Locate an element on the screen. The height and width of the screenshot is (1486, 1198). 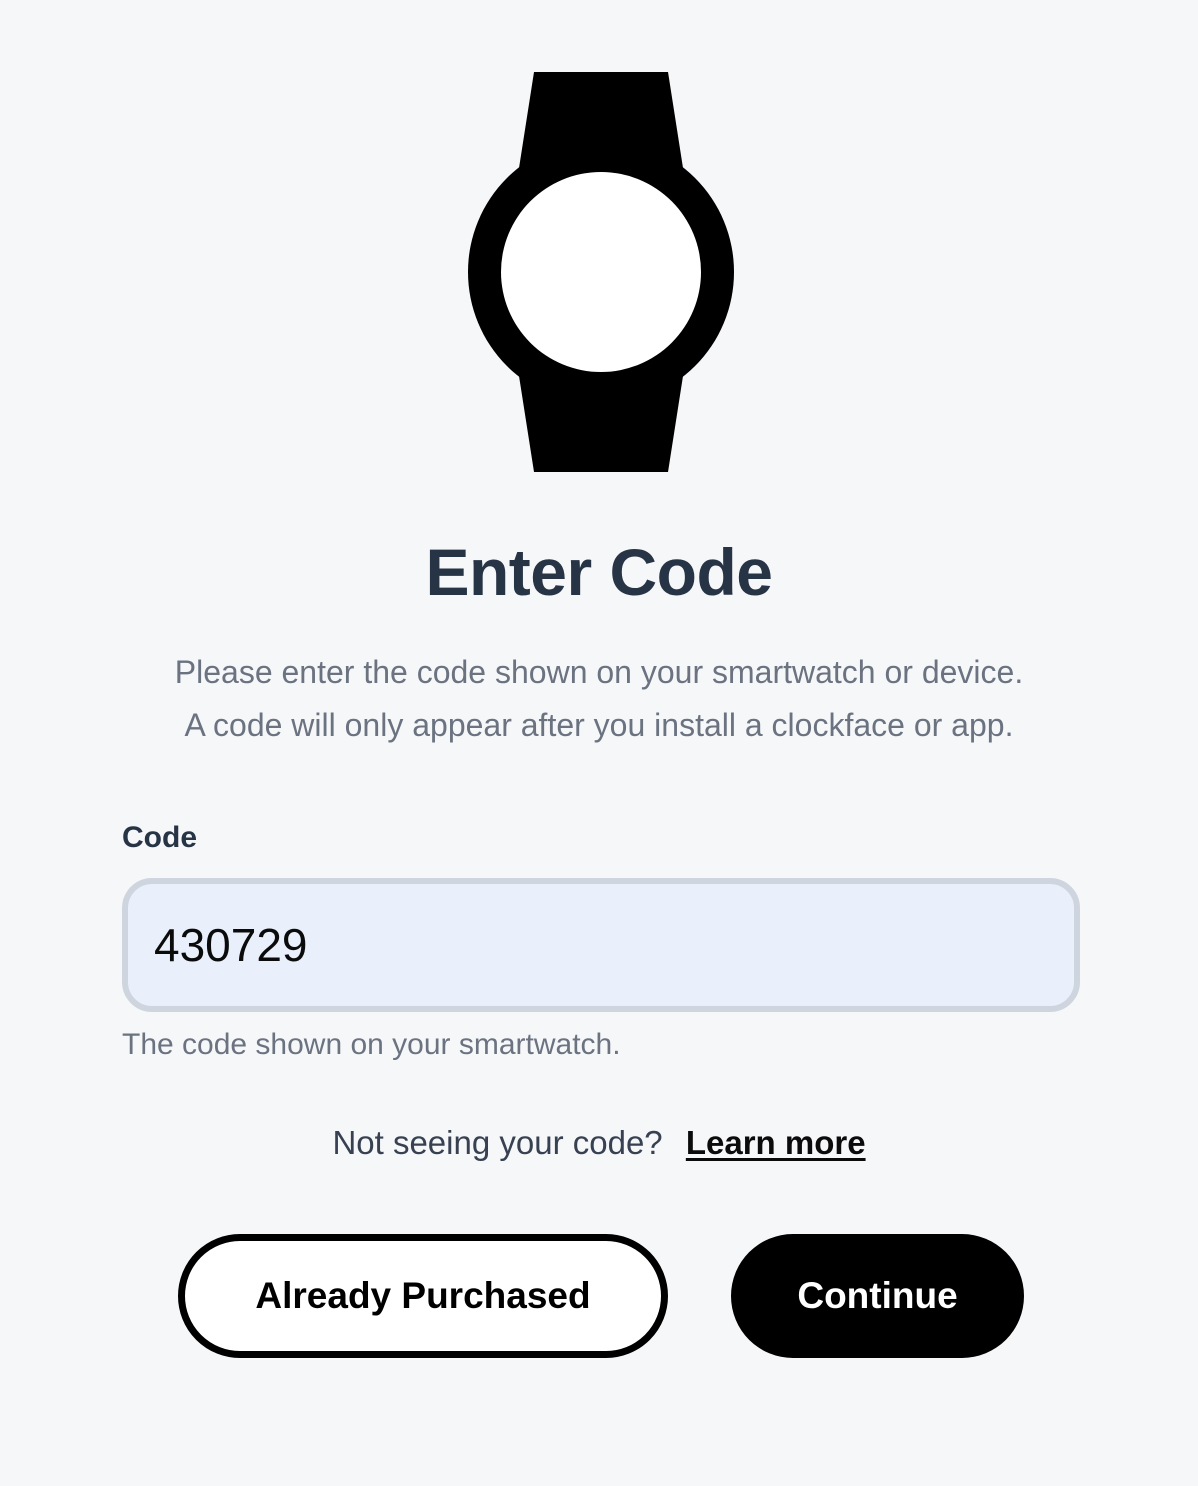
learn-more-link: Learn more is located at coordinates (776, 1142).